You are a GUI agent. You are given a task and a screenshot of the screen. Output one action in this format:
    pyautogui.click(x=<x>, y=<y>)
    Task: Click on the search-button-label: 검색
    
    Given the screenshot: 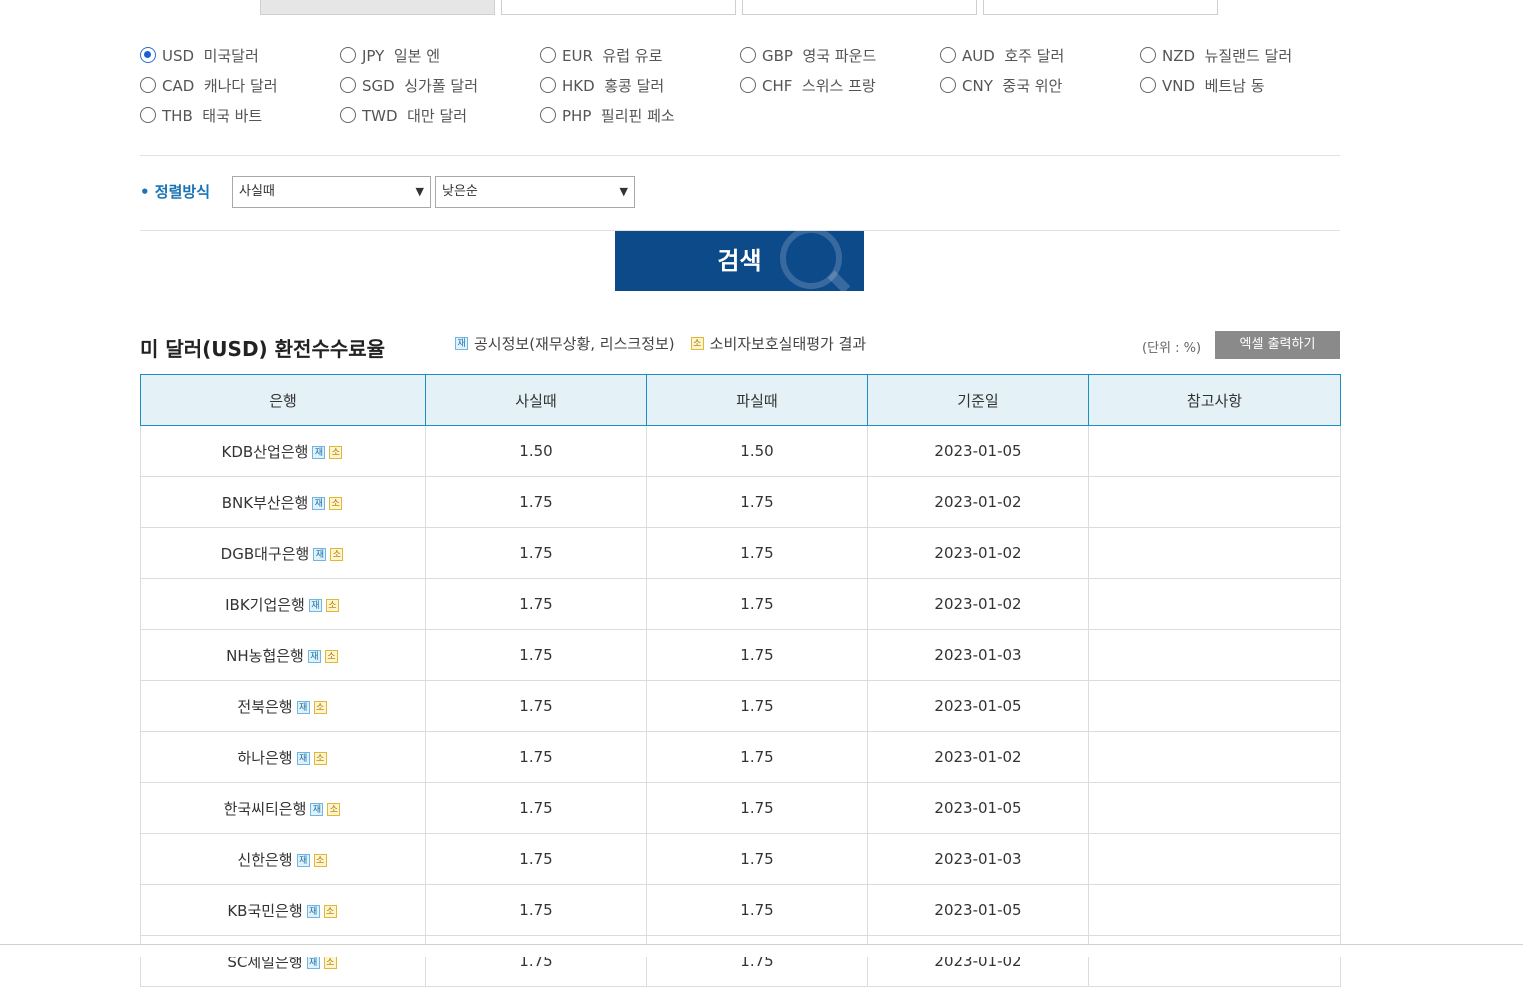 What is the action you would take?
    pyautogui.click(x=739, y=261)
    